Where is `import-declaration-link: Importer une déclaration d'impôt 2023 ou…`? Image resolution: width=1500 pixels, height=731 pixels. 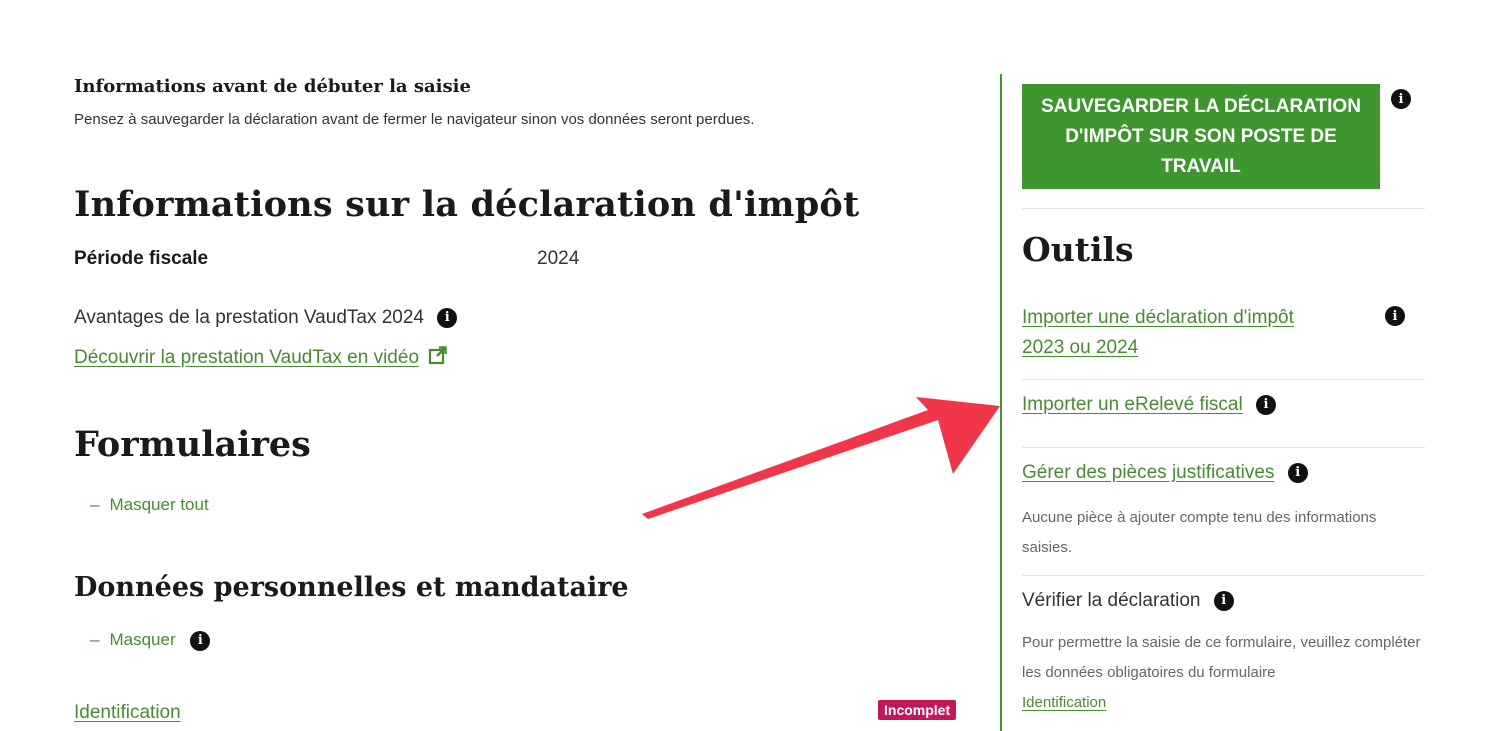 import-declaration-link: Importer une déclaration d'impôt 2023 ou… is located at coordinates (1158, 332).